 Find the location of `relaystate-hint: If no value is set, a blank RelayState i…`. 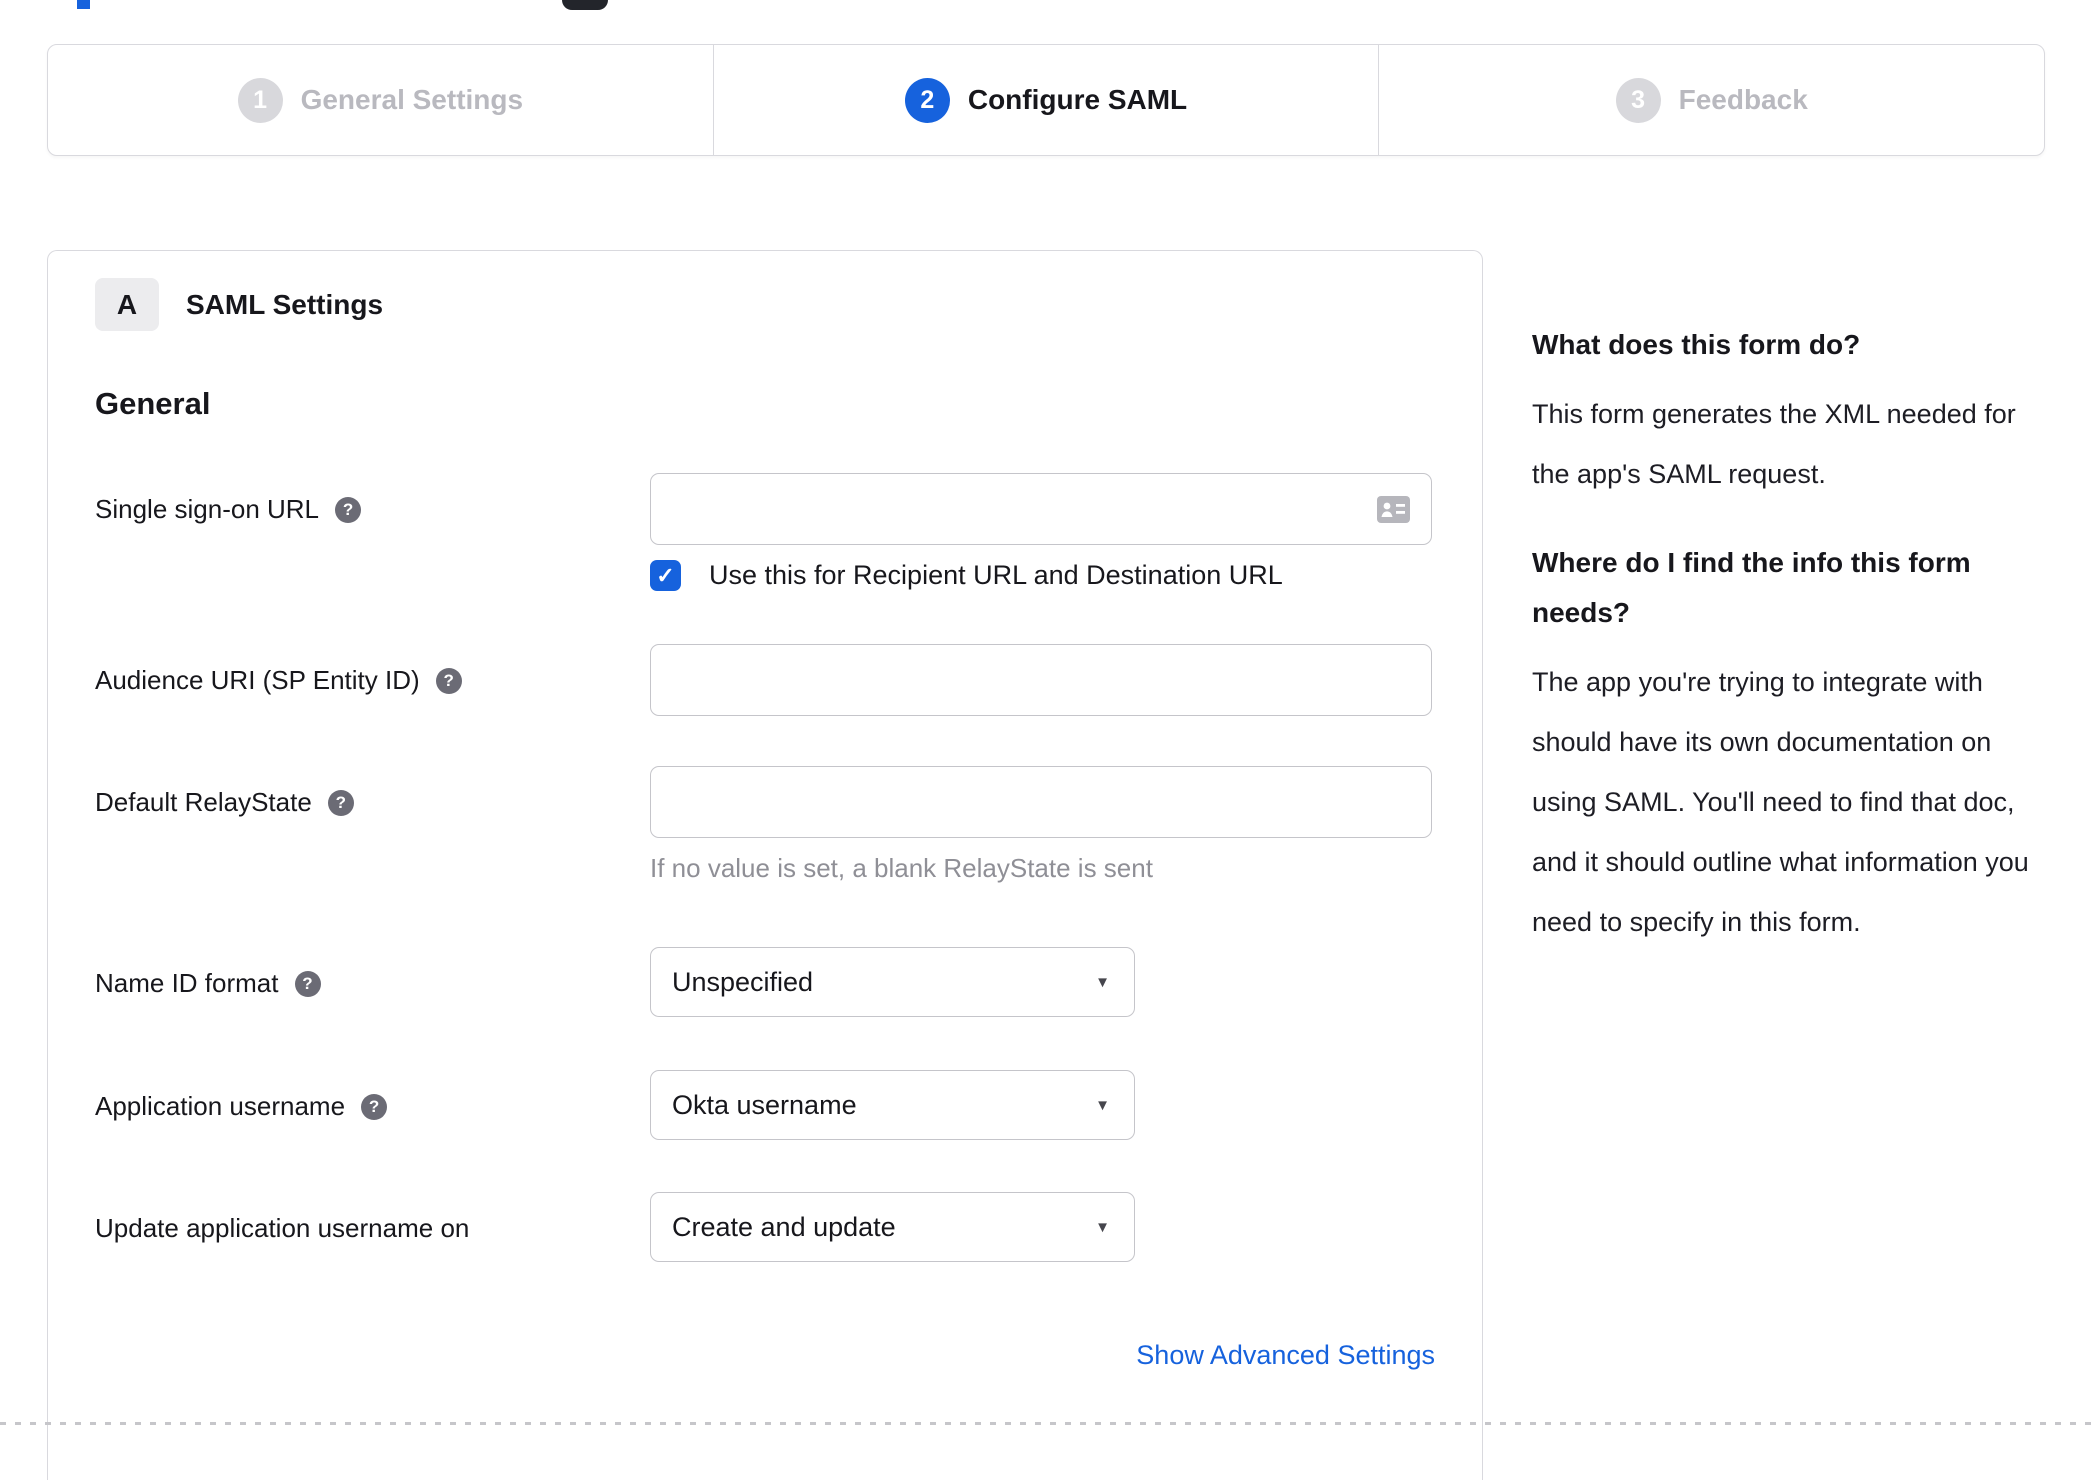

relaystate-hint: If no value is set, a blank RelayState i… is located at coordinates (901, 868).